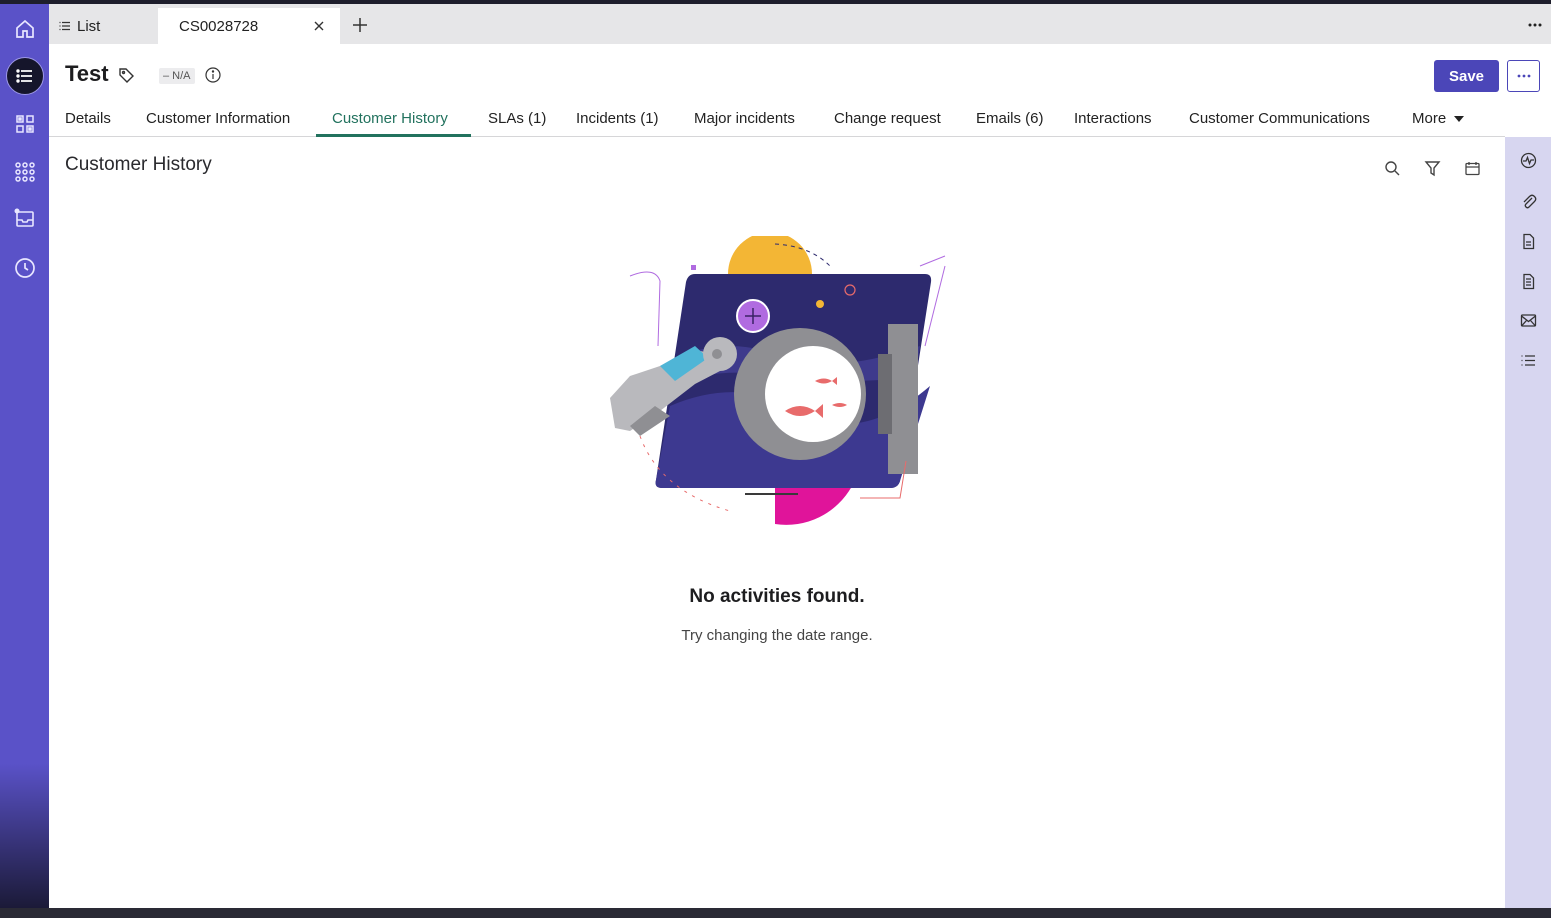 The height and width of the screenshot is (918, 1551). Describe the element at coordinates (1472, 168) in the screenshot. I see `calendar-icon` at that location.